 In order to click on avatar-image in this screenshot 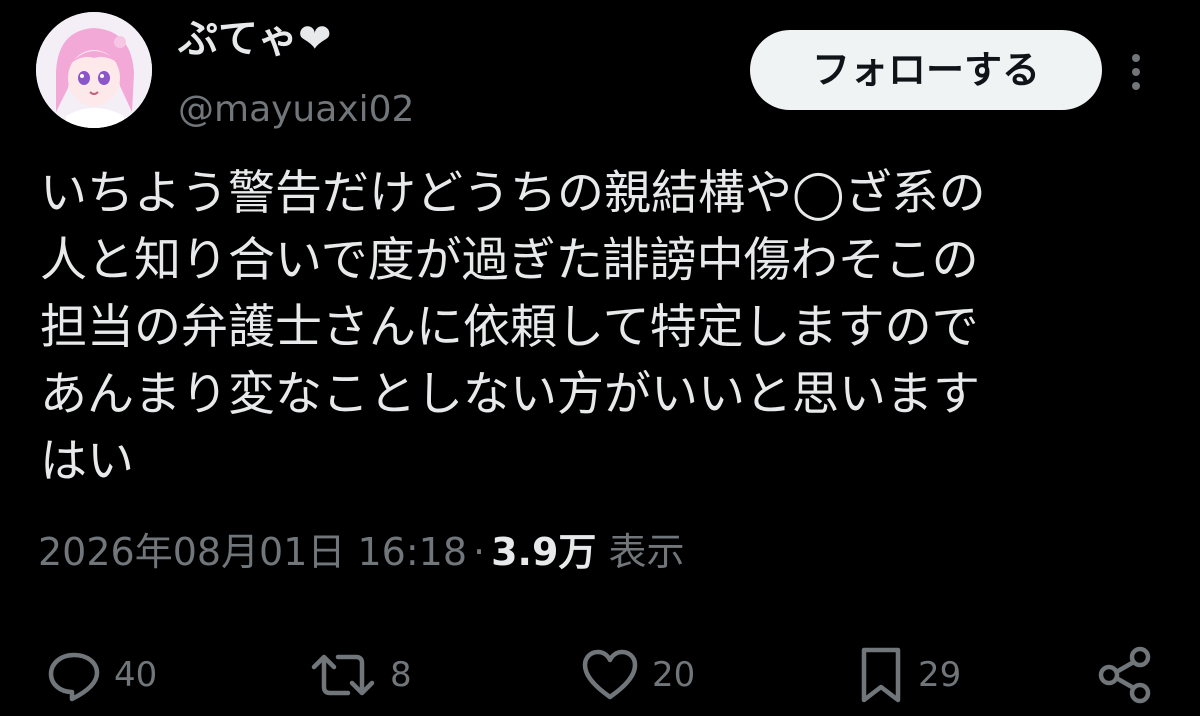, I will do `click(94, 70)`.